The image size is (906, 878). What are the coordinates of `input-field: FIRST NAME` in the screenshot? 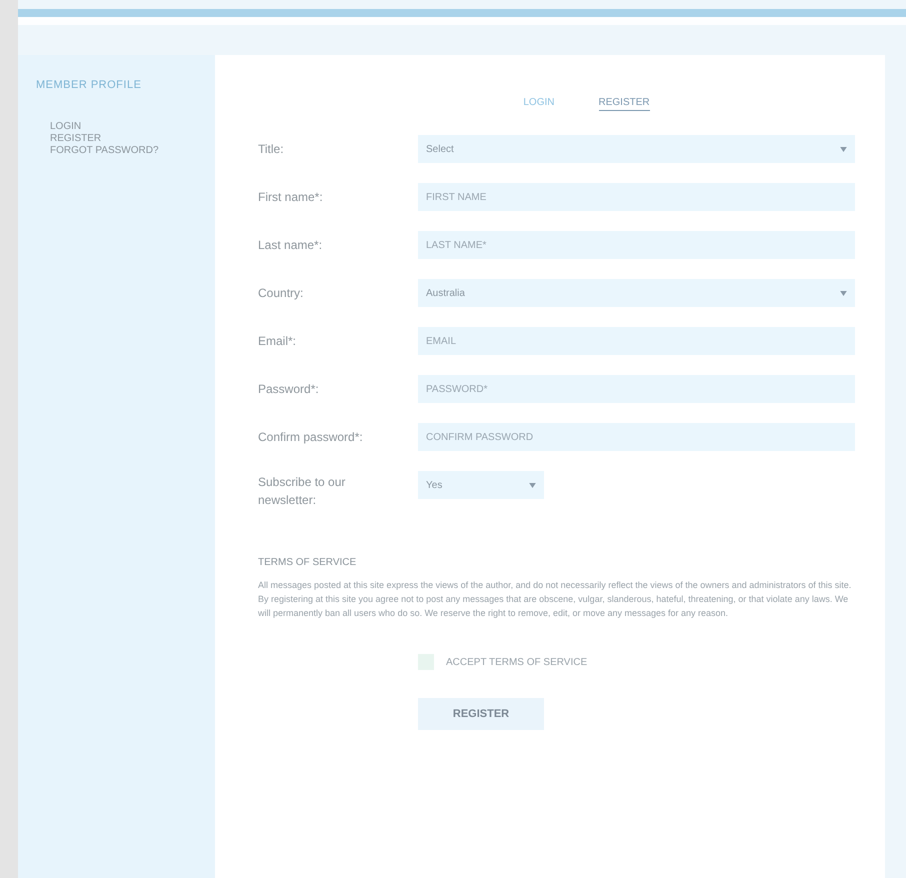 It's located at (636, 197).